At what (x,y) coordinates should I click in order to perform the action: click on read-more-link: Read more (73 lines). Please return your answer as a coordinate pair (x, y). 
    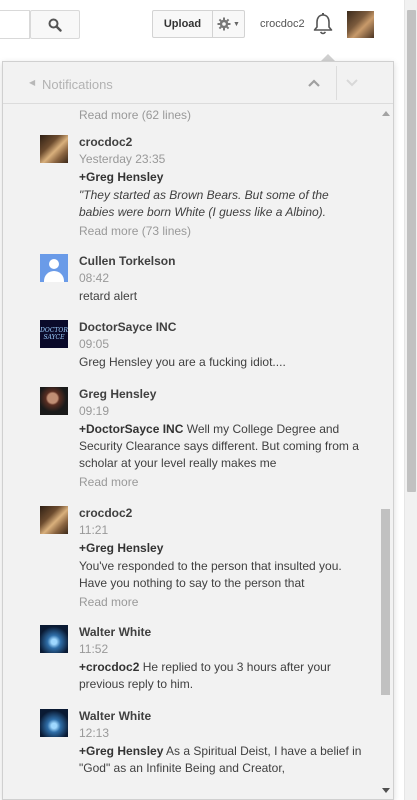
    Looking at the image, I should click on (221, 231).